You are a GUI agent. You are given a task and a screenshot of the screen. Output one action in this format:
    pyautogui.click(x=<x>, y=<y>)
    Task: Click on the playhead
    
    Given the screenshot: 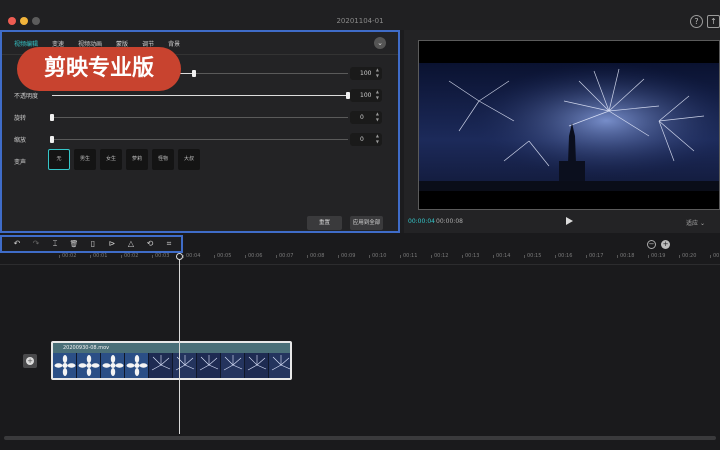 What is the action you would take?
    pyautogui.click(x=179, y=344)
    